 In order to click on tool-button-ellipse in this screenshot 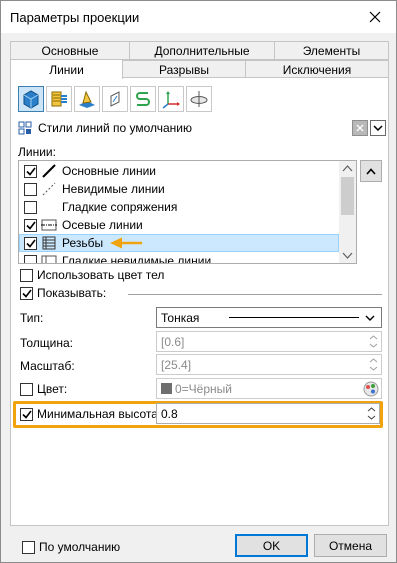, I will do `click(199, 99)`.